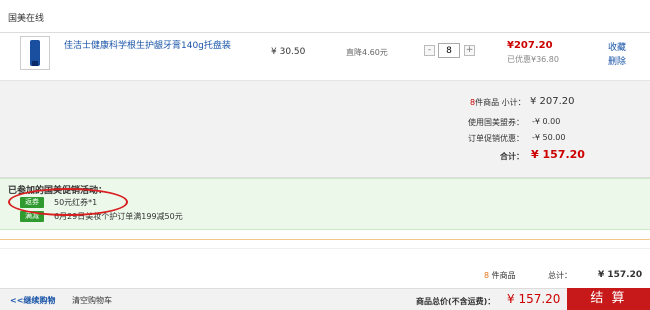 This screenshot has height=310, width=650. Describe the element at coordinates (560, 275) in the screenshot. I see `totals-label: 总计：` at that location.